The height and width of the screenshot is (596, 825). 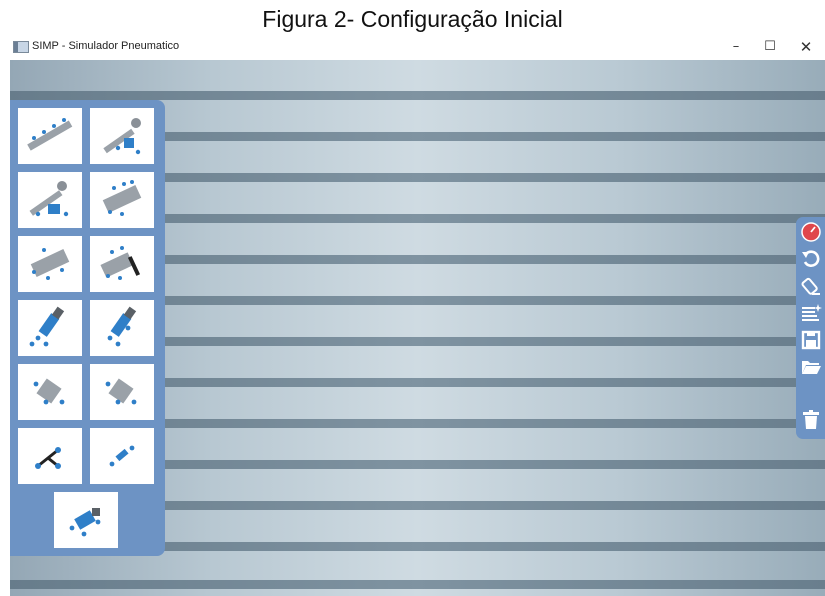 I want to click on pressure-gauge-icon, so click(x=811, y=232).